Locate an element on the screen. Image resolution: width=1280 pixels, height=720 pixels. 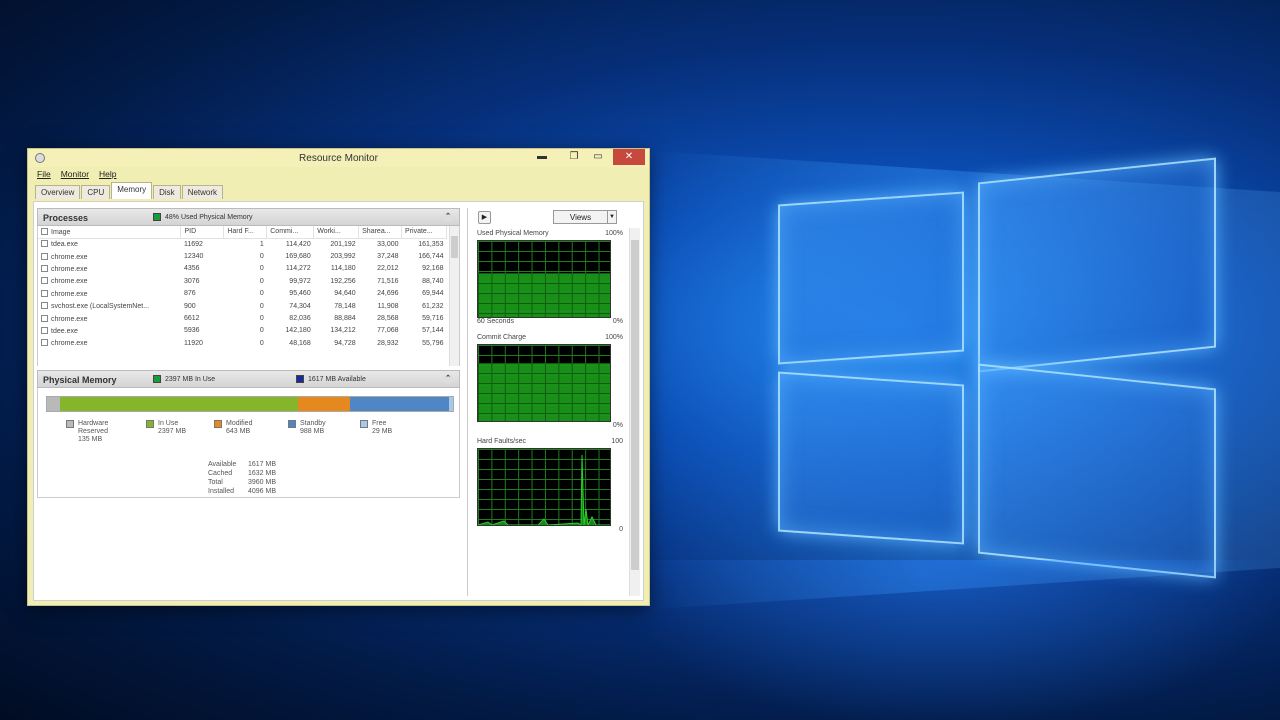
stat-value: 1632 MB is located at coordinates (262, 473).